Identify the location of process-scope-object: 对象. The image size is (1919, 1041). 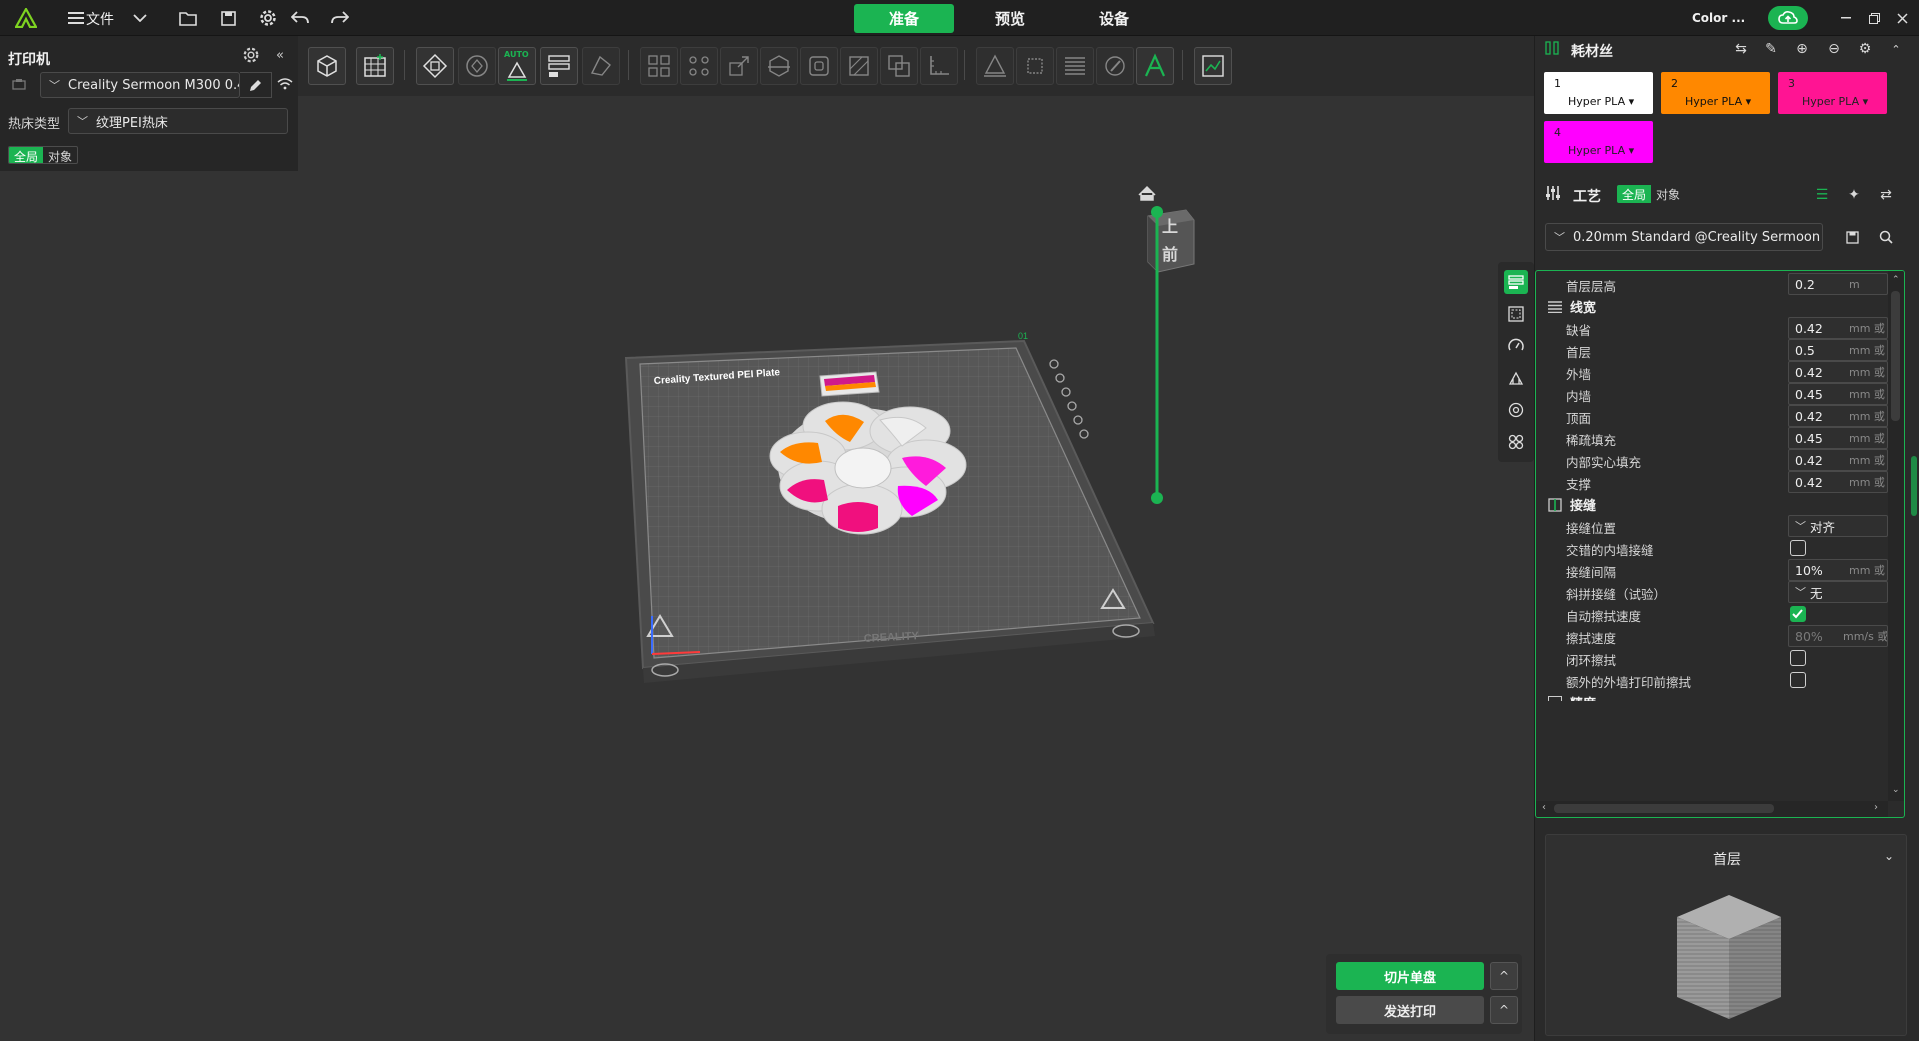
(1668, 194).